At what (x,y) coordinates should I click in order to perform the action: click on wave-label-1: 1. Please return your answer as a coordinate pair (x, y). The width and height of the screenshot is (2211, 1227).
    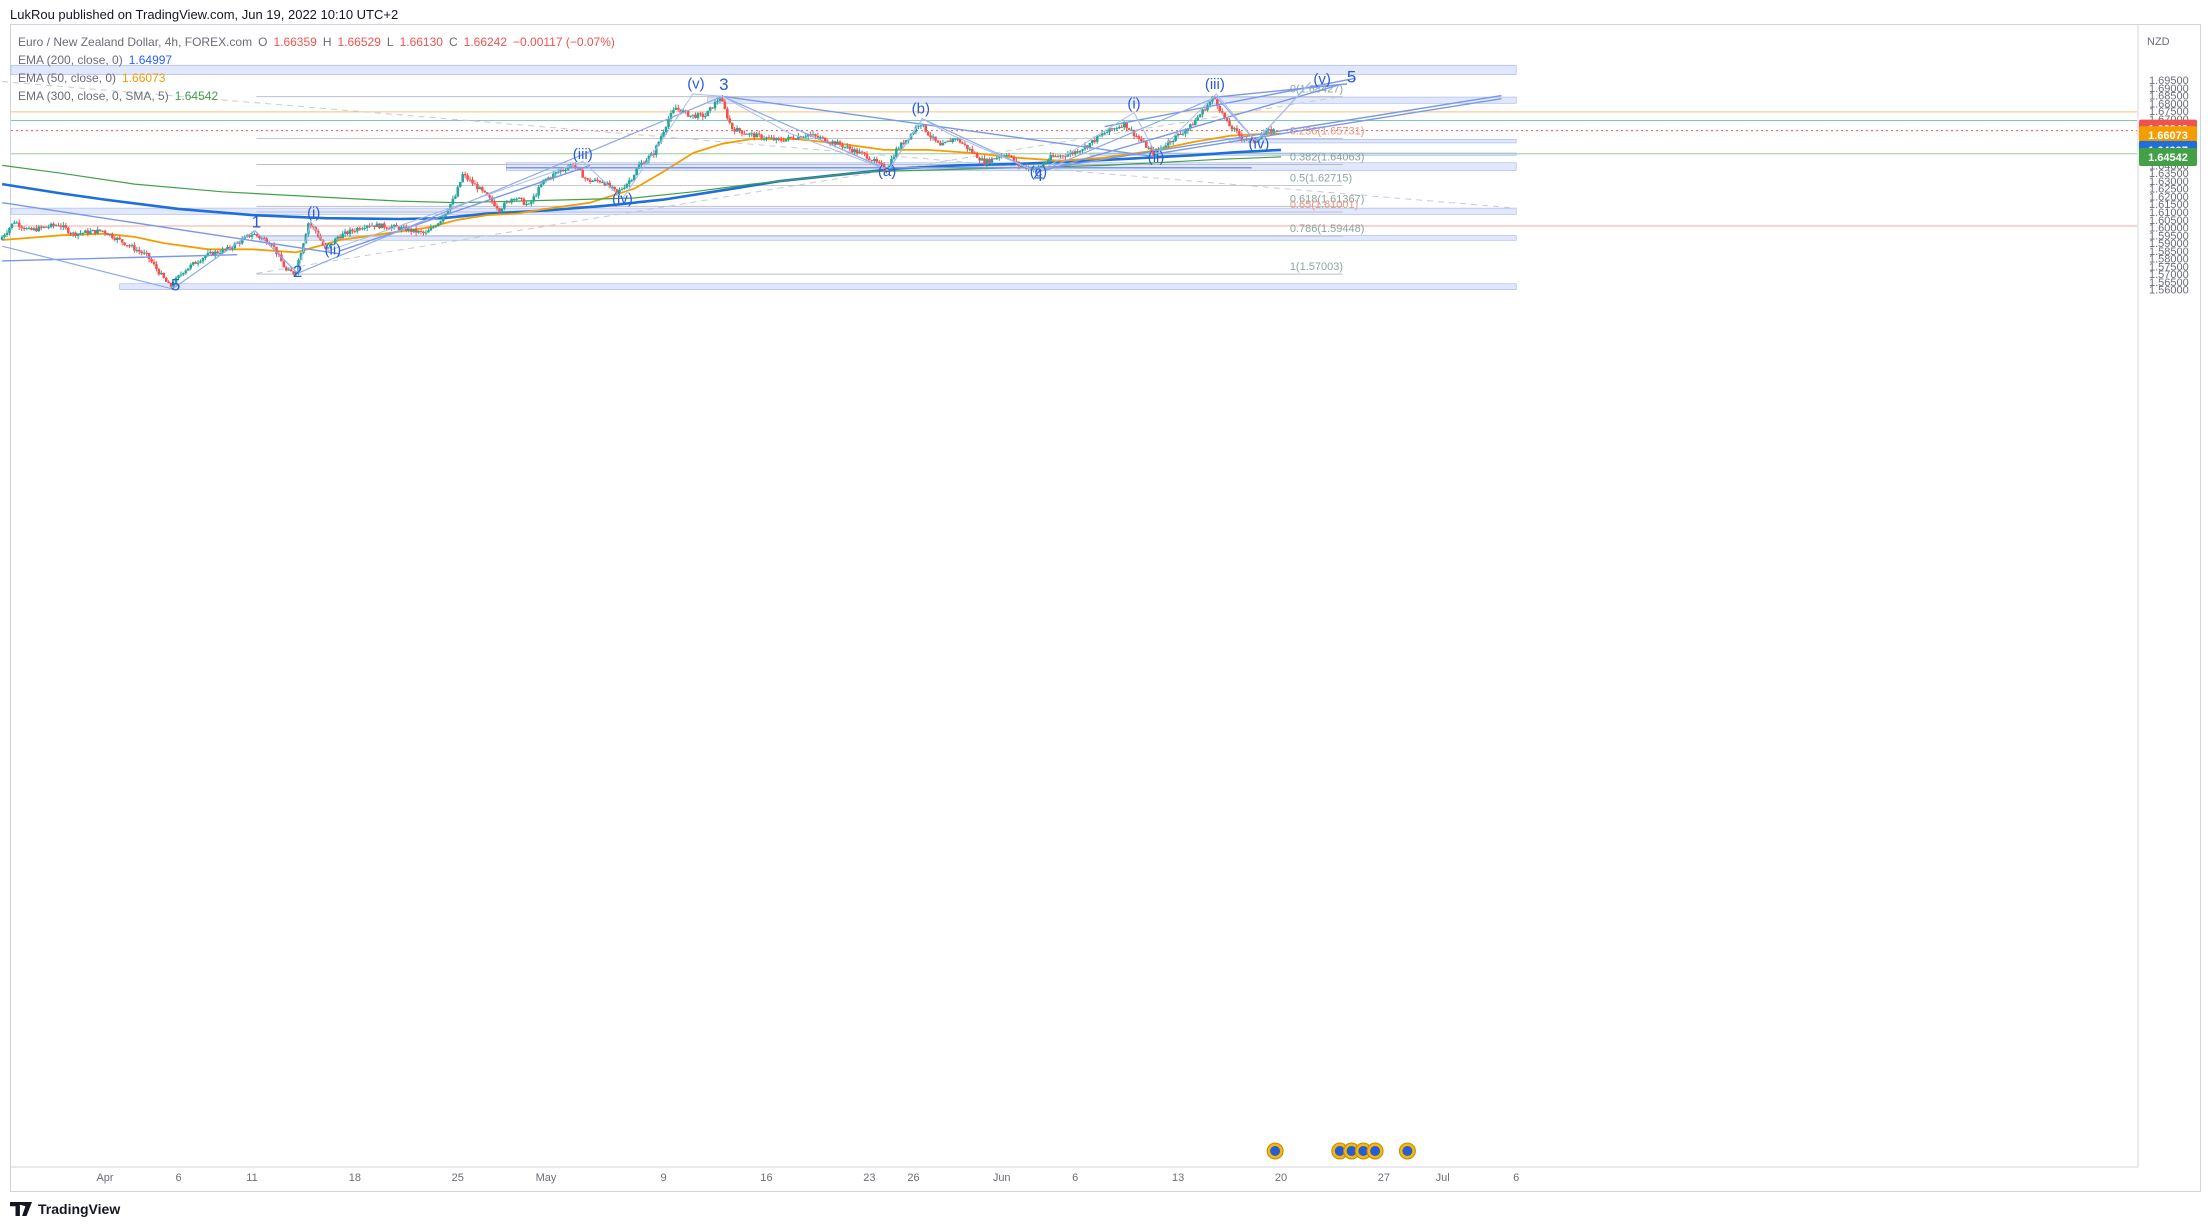
    Looking at the image, I should click on (256, 222).